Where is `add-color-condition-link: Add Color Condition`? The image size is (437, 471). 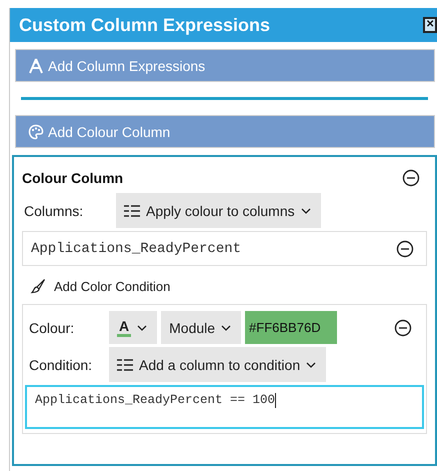 add-color-condition-link: Add Color Condition is located at coordinates (112, 286).